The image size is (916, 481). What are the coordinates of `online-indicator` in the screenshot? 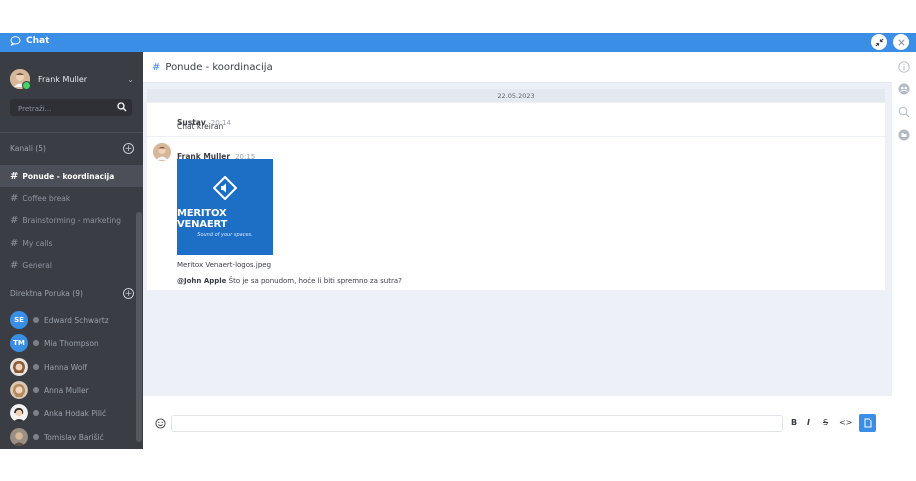 It's located at (26, 85).